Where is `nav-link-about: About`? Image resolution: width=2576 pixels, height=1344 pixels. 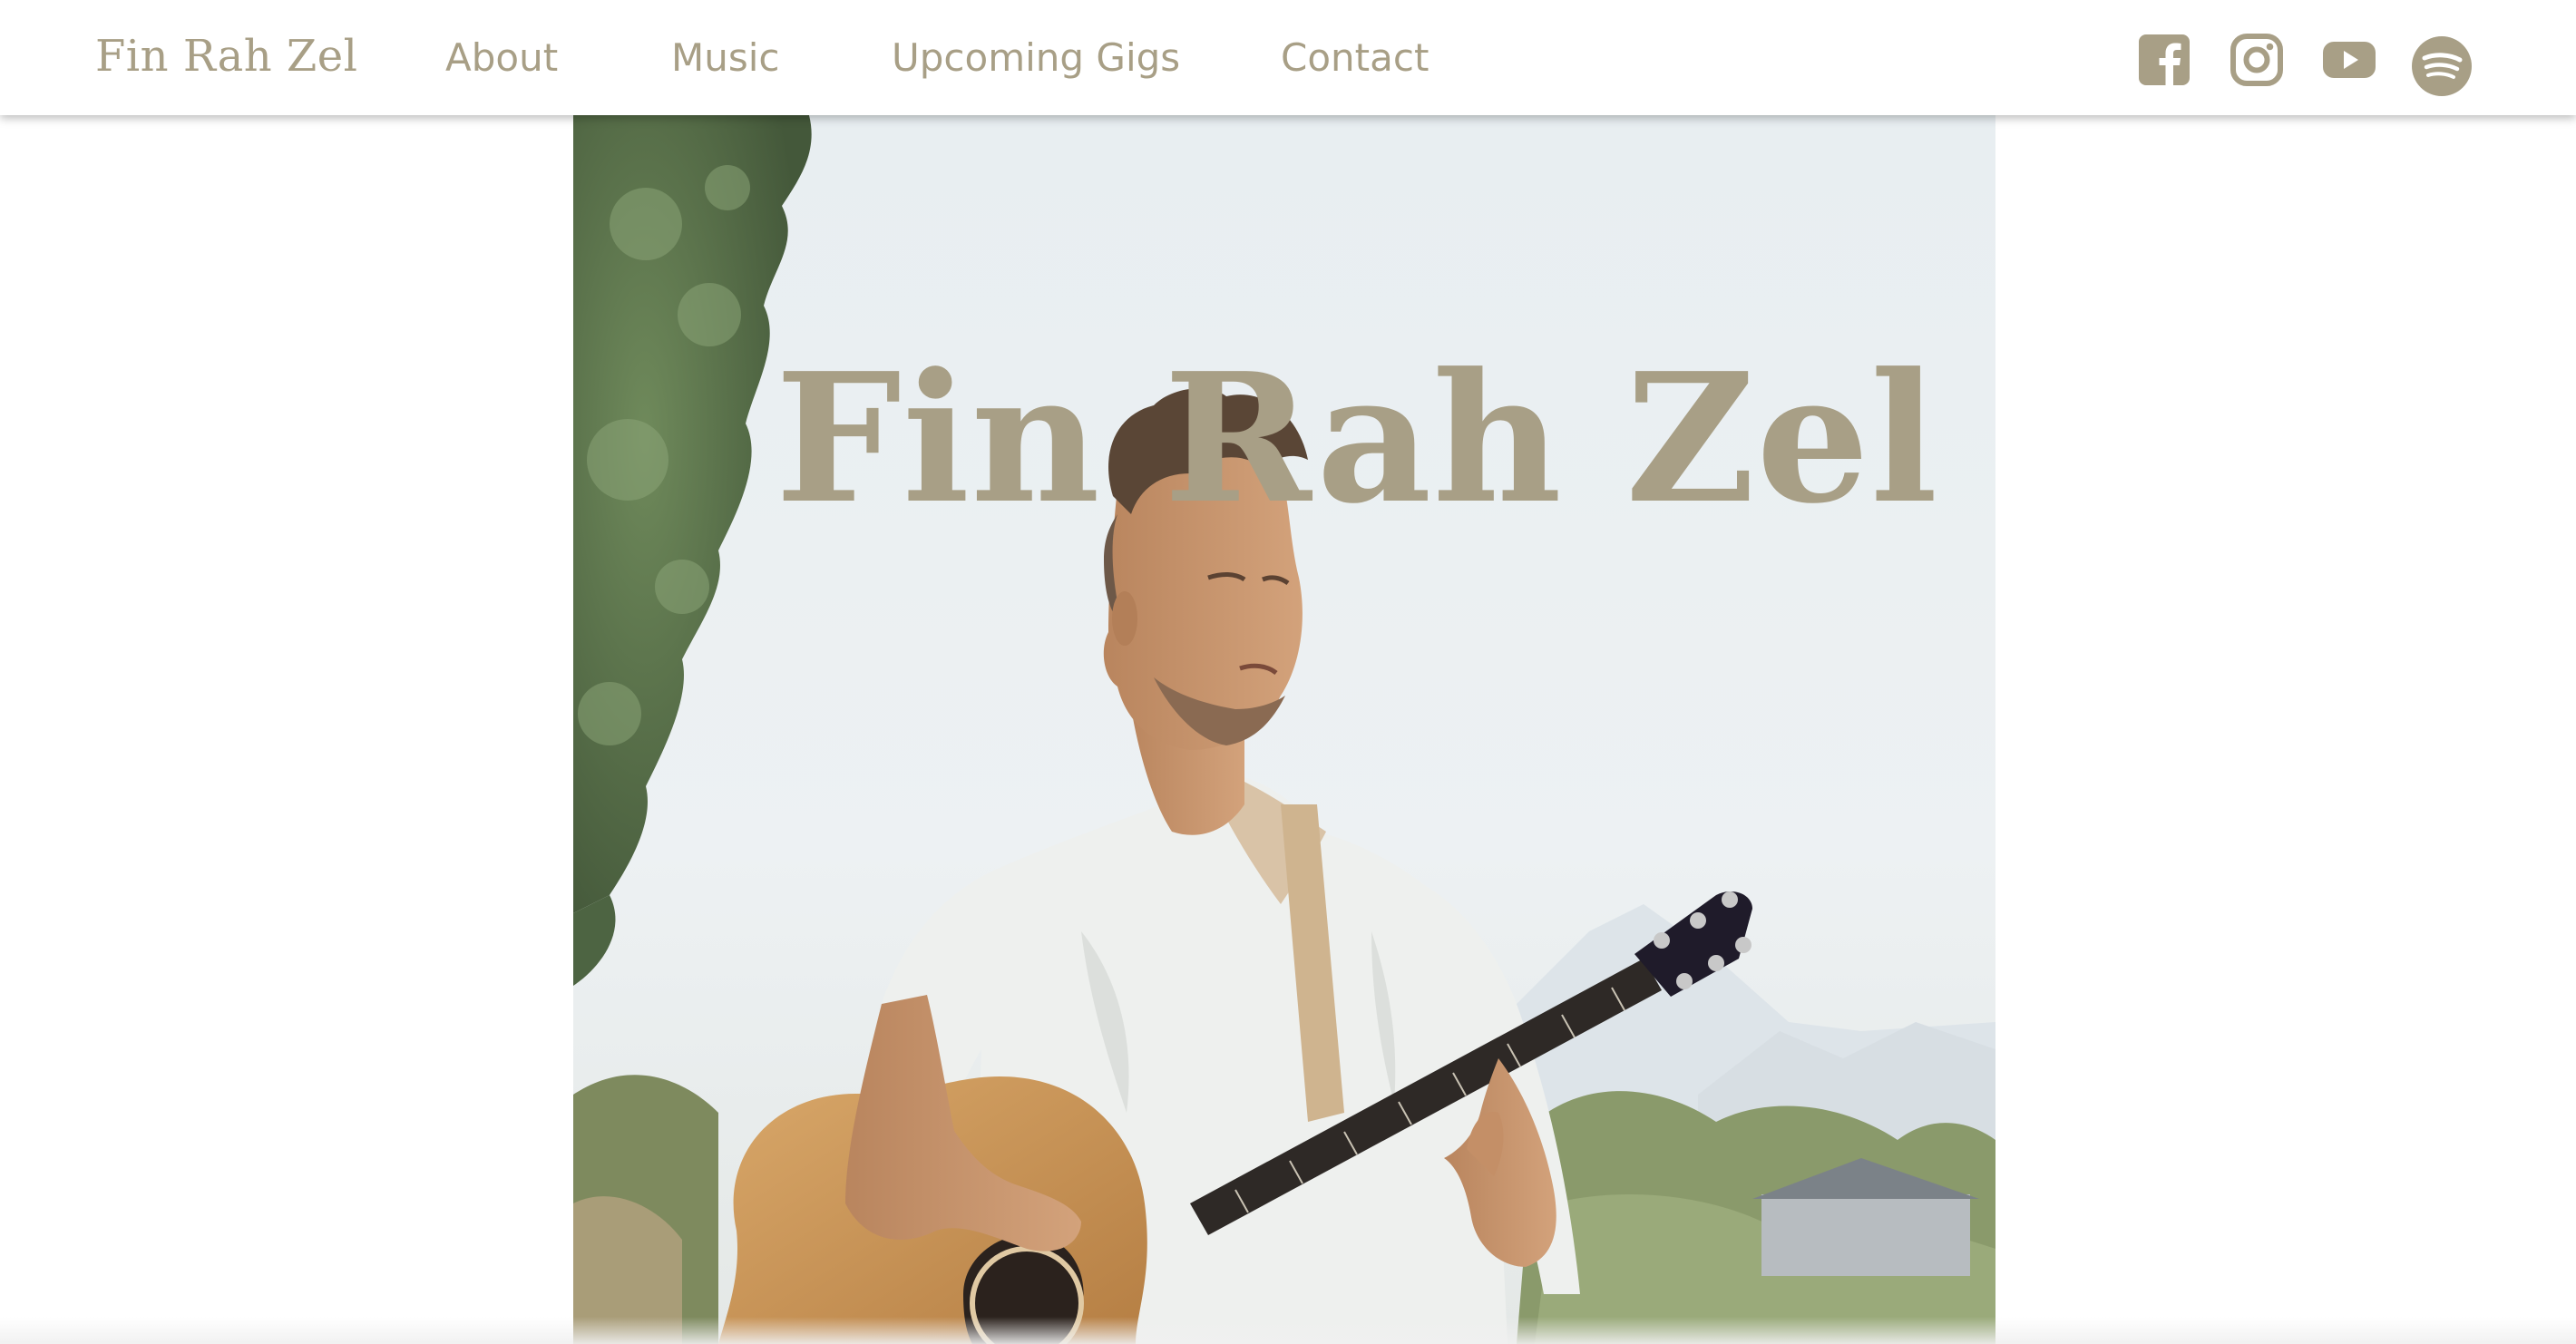 nav-link-about: About is located at coordinates (501, 58).